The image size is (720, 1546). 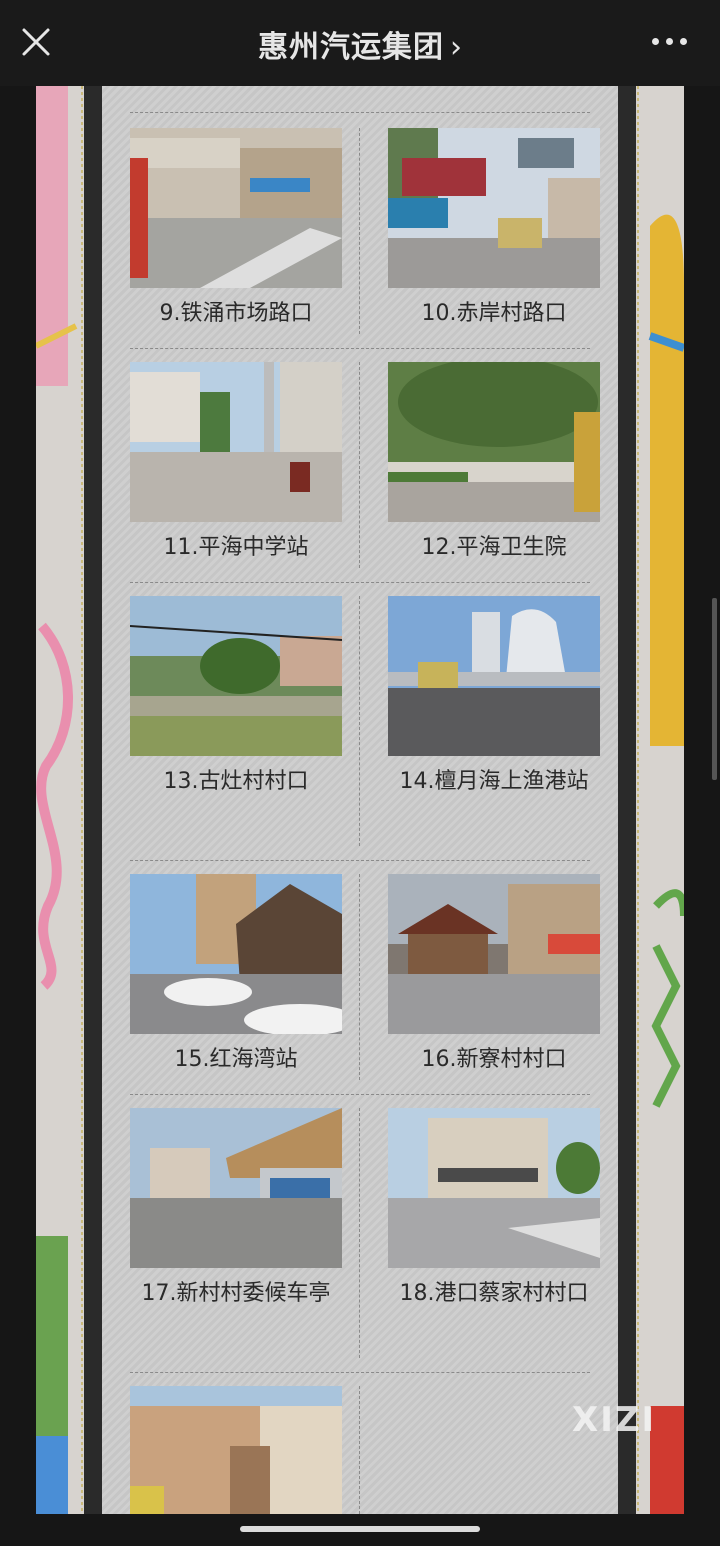 I want to click on station-label: 14.檀月海上渔港站, so click(x=494, y=781).